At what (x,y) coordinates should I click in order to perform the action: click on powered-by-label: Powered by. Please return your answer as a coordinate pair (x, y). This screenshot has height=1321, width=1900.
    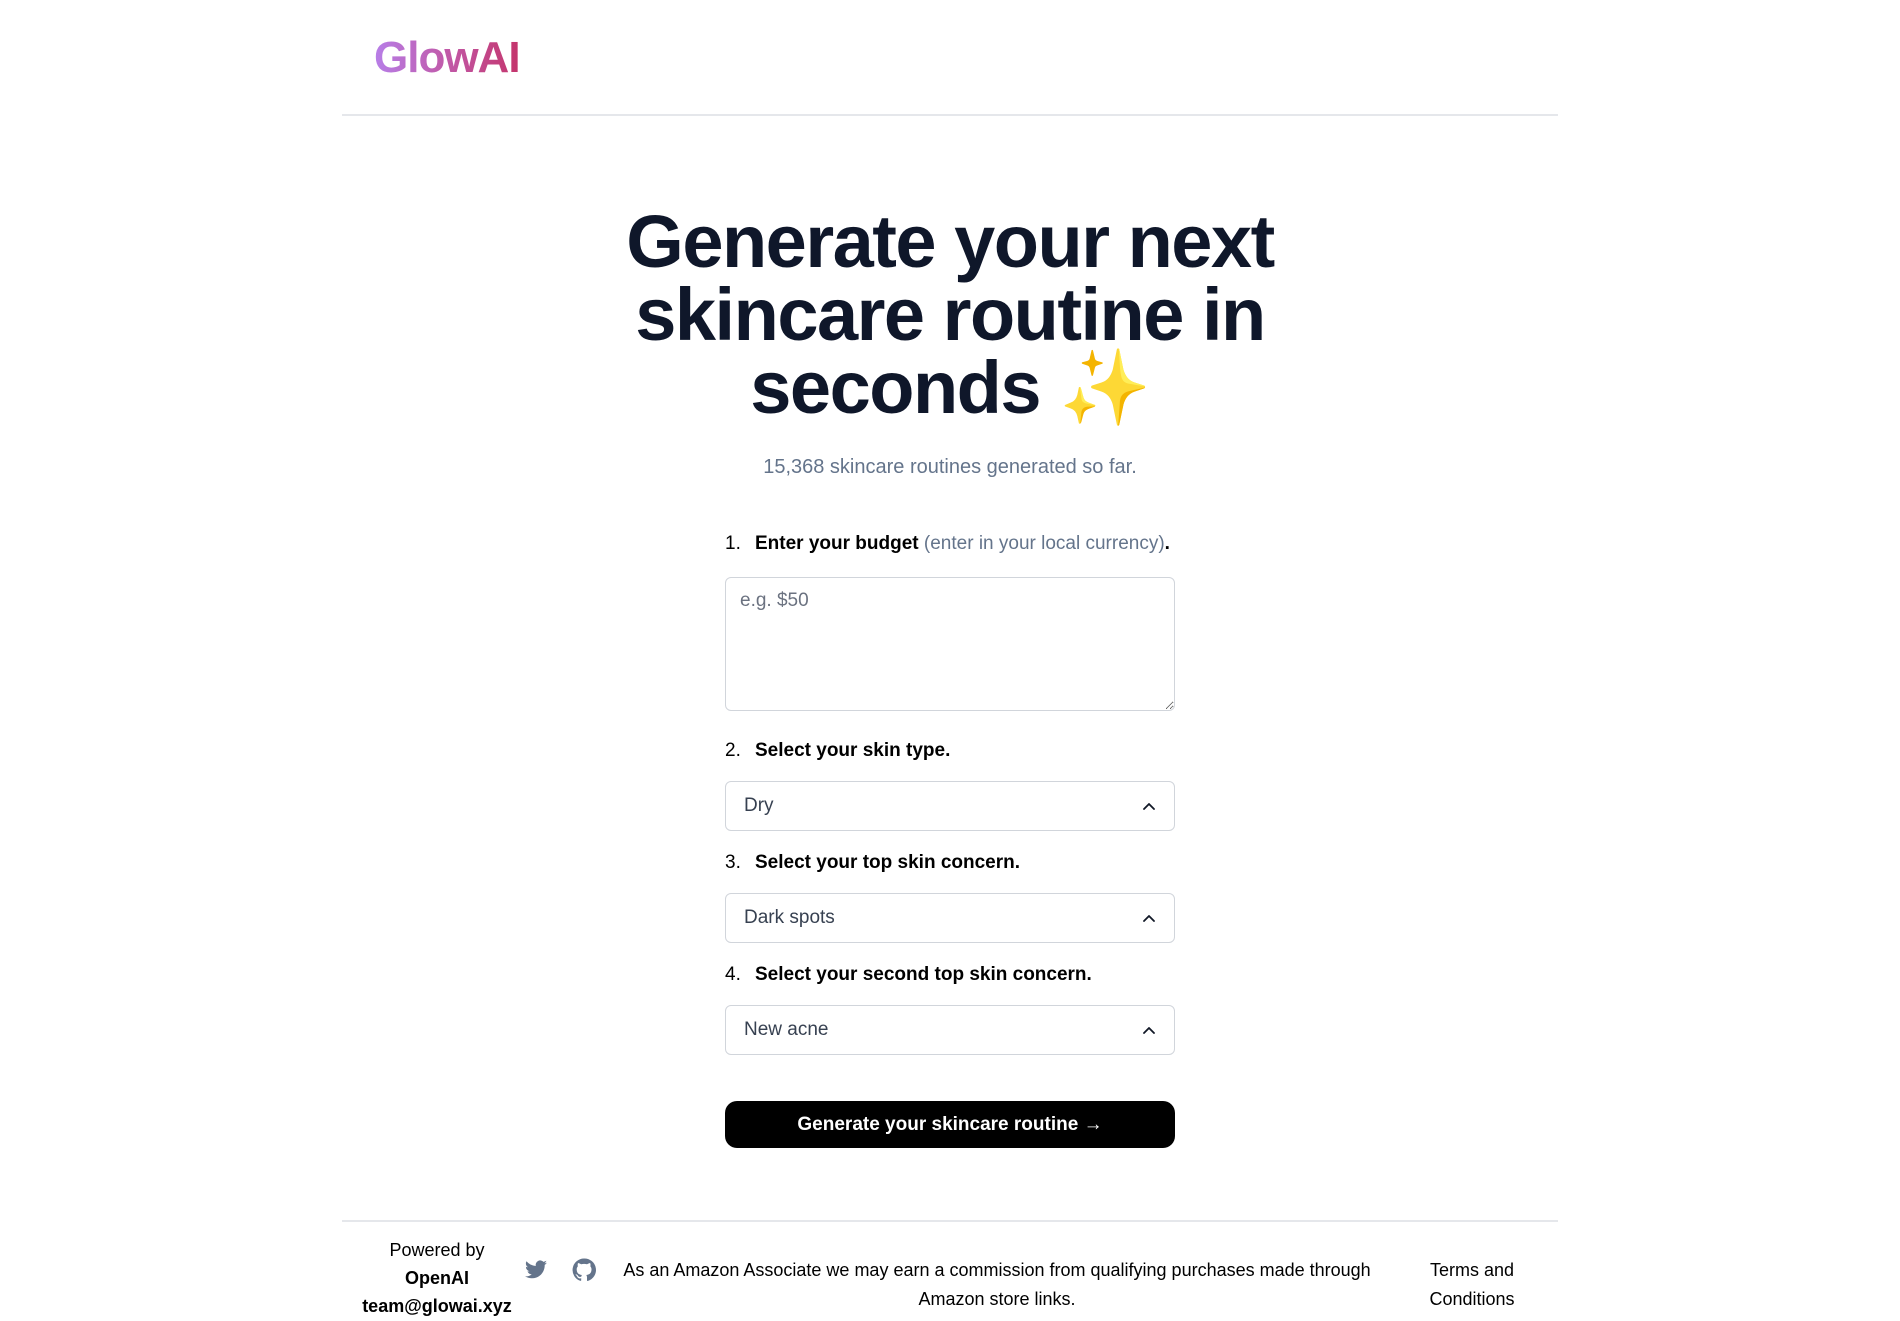
    Looking at the image, I should click on (437, 1250).